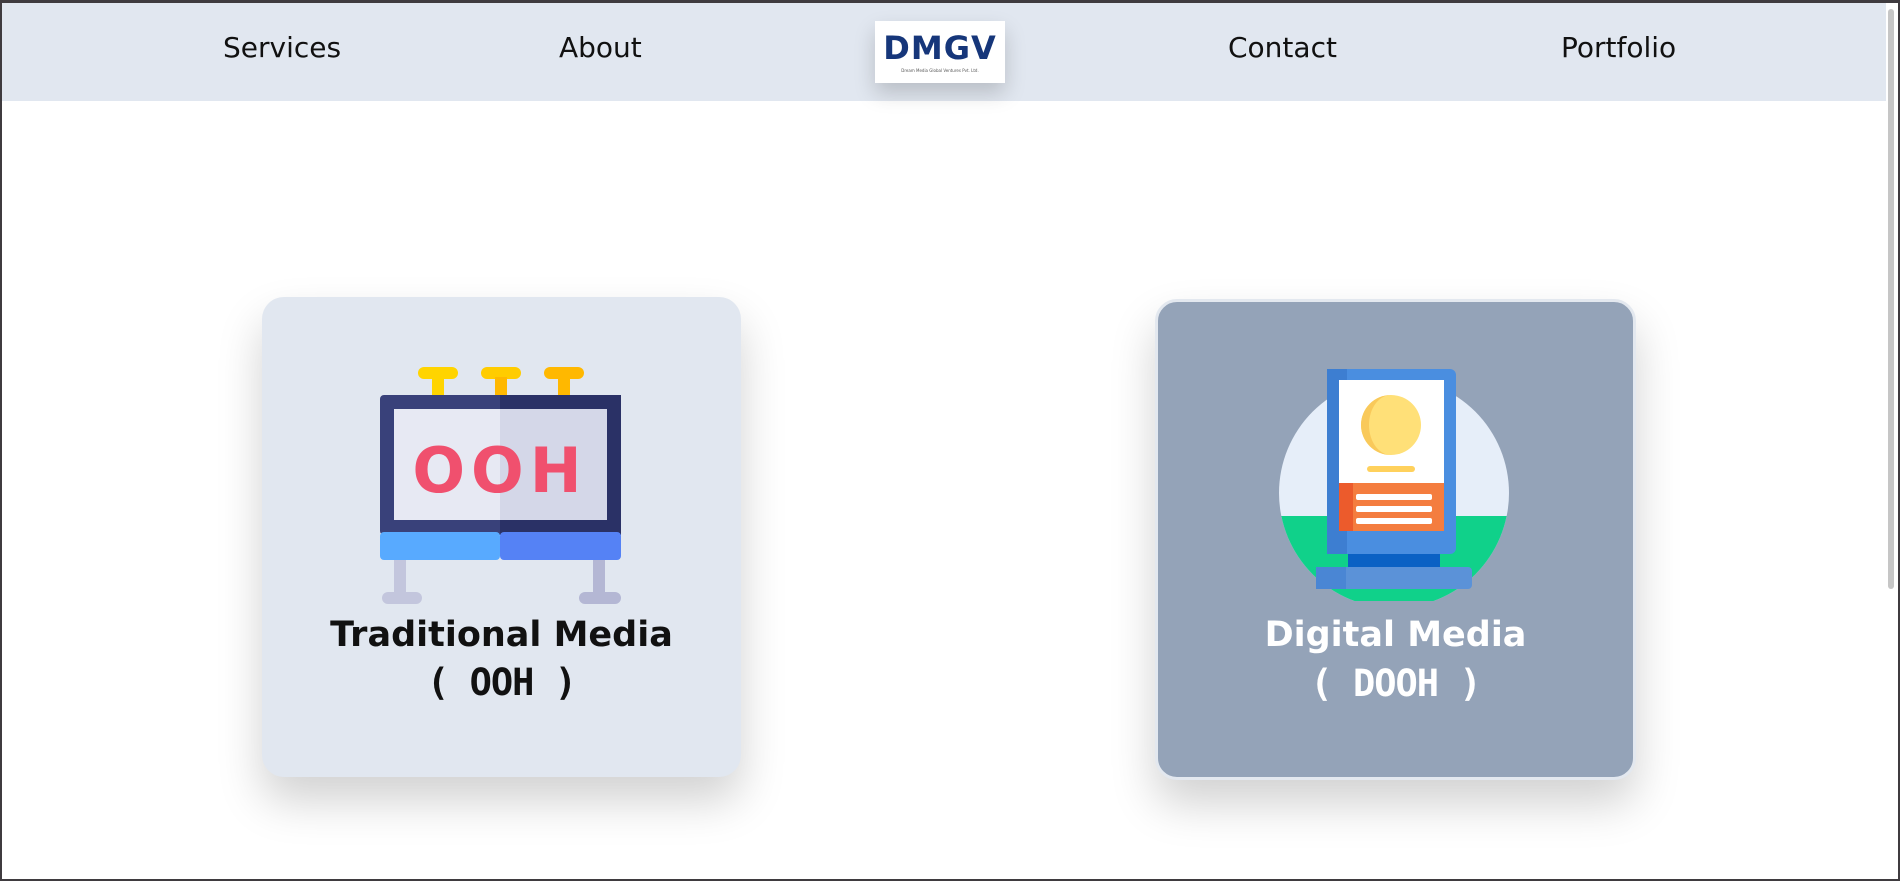 The image size is (1900, 881). I want to click on nav-services-link: Services, so click(282, 47).